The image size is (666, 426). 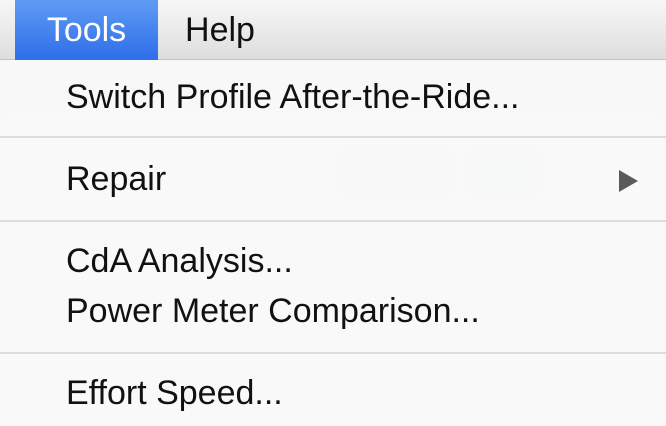 I want to click on menu-bar: Tools Help, so click(x=333, y=30).